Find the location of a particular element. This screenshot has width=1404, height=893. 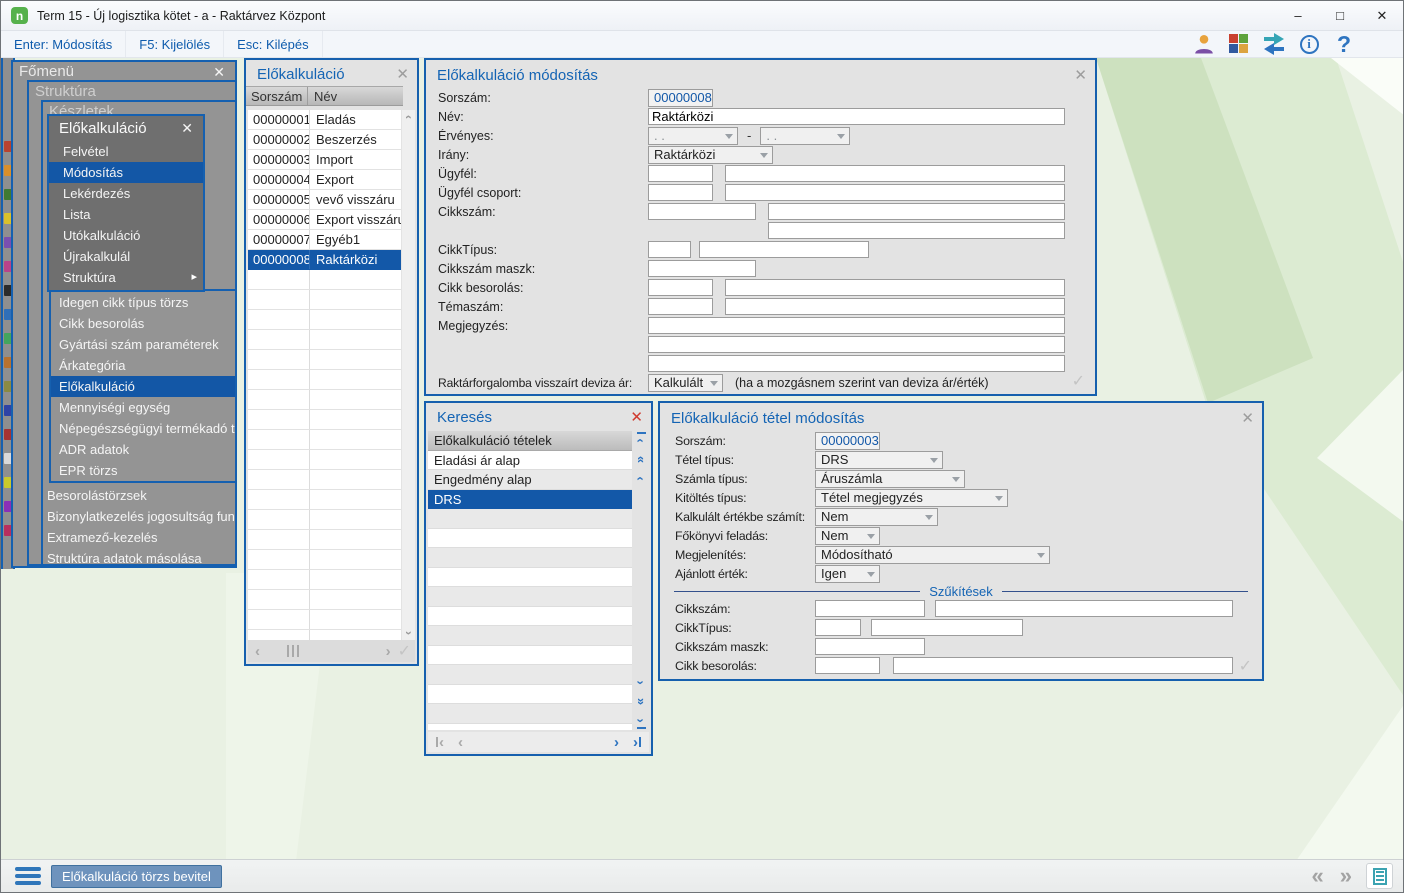

kitoltes-tipus-select: Tétel megjegyzés is located at coordinates (911, 497).